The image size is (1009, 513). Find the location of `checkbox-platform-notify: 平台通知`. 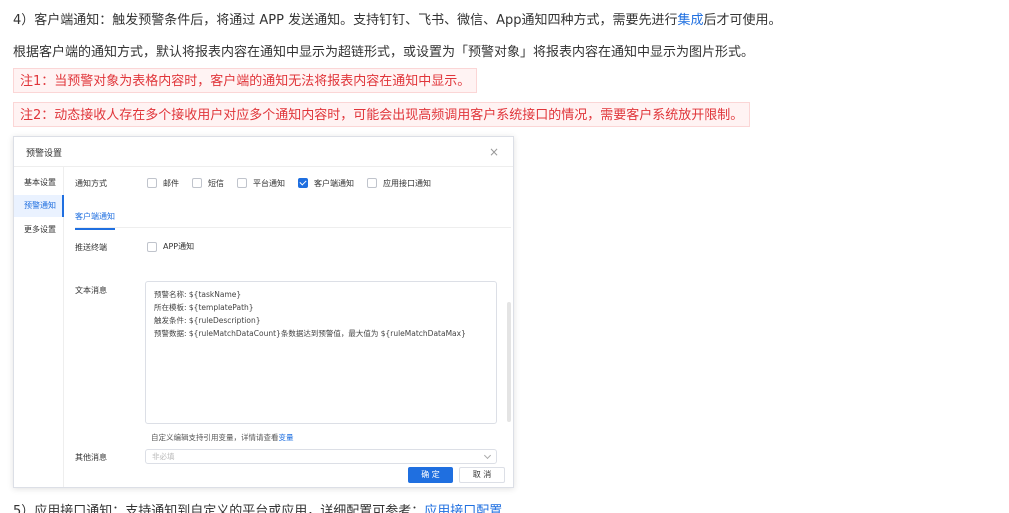

checkbox-platform-notify: 平台通知 is located at coordinates (261, 183).